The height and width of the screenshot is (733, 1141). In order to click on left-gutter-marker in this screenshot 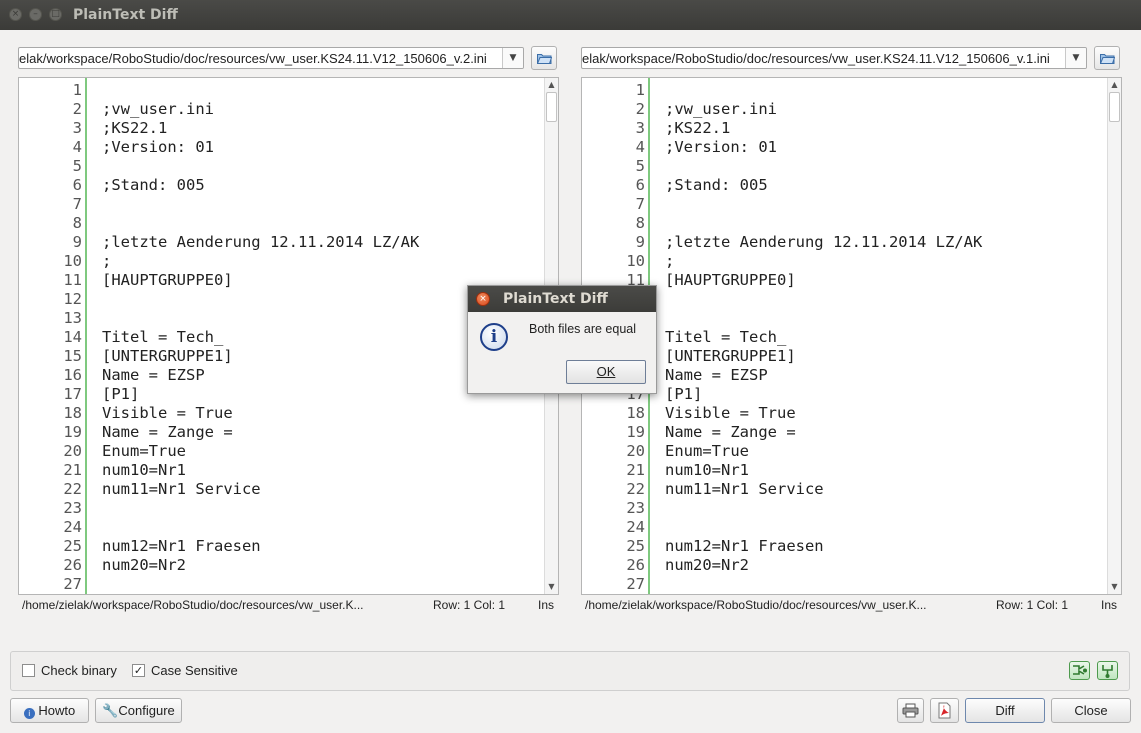, I will do `click(86, 336)`.